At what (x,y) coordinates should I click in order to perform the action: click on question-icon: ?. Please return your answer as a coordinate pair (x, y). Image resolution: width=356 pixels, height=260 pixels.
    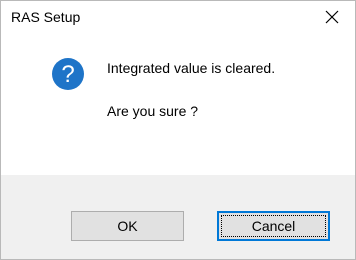
    Looking at the image, I should click on (68, 74).